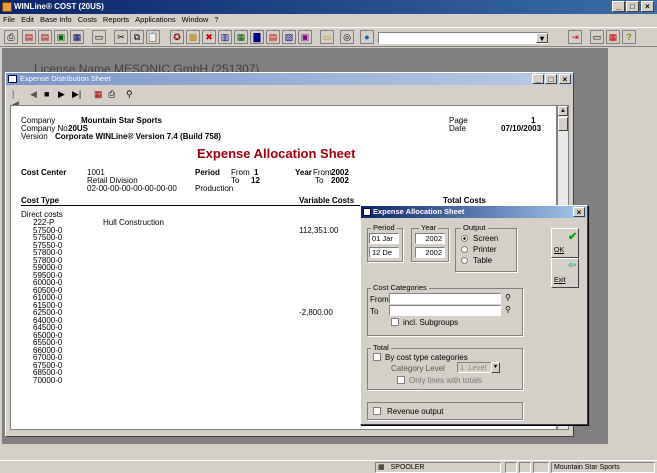 The height and width of the screenshot is (473, 657). I want to click on last-page-icon: ▶|, so click(76, 94).